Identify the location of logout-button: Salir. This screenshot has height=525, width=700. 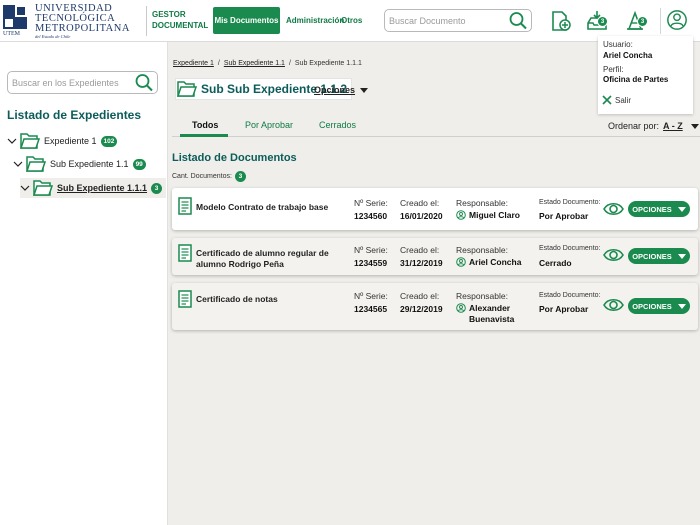
(616, 100).